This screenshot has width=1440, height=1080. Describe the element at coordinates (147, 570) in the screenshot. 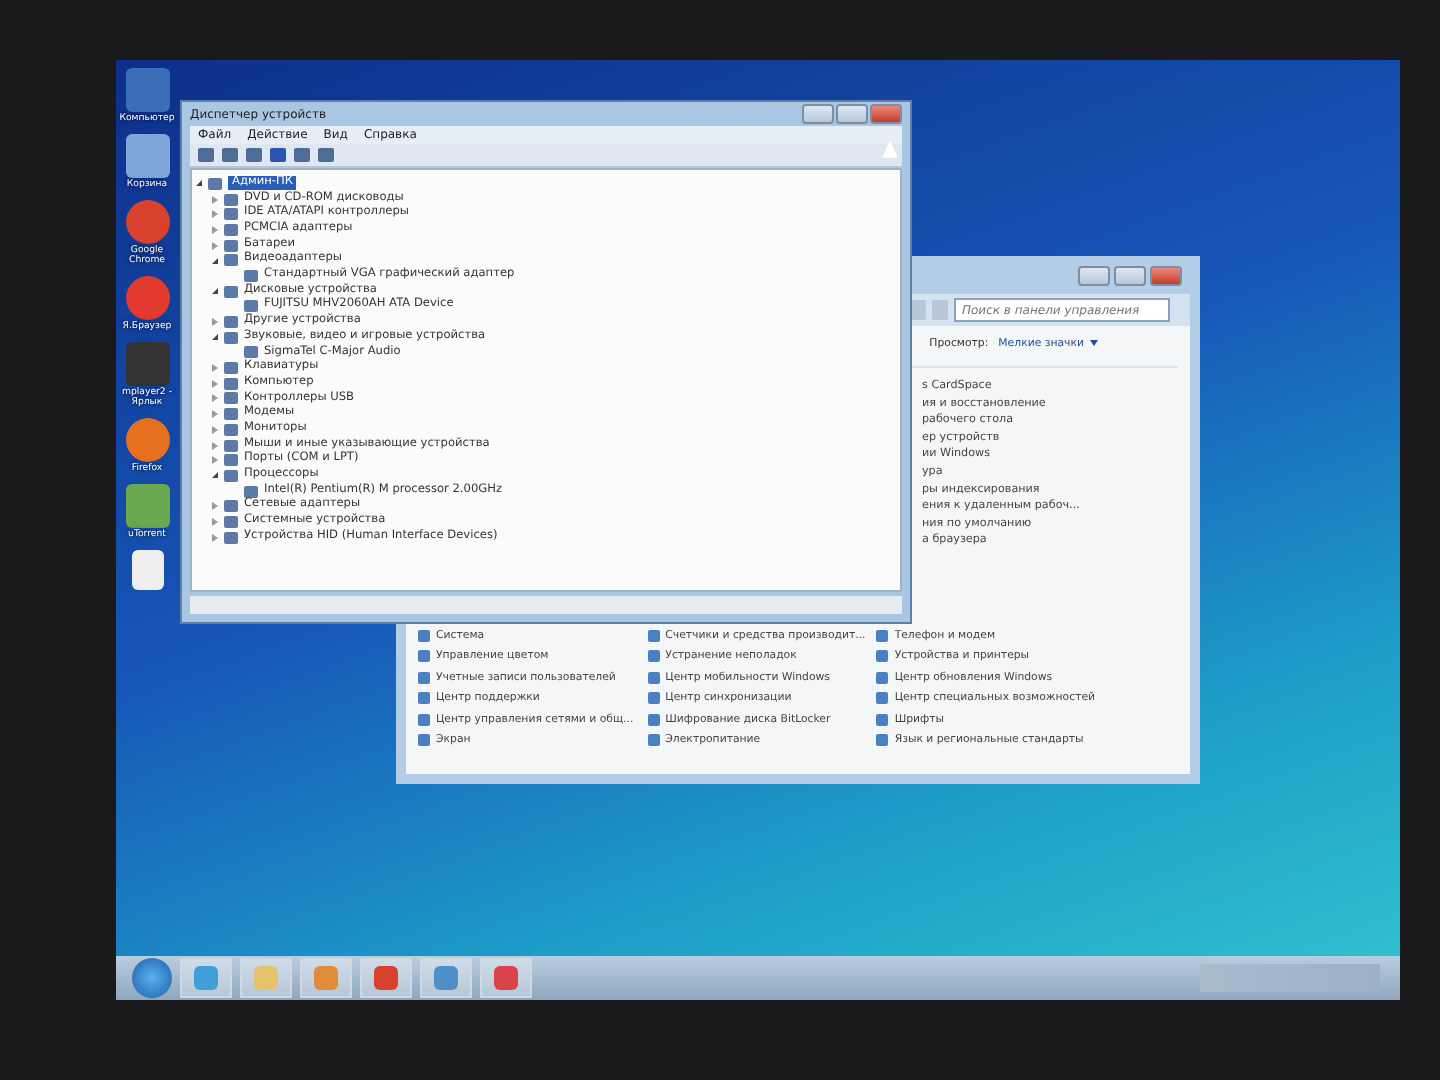

I see `document-icon` at that location.